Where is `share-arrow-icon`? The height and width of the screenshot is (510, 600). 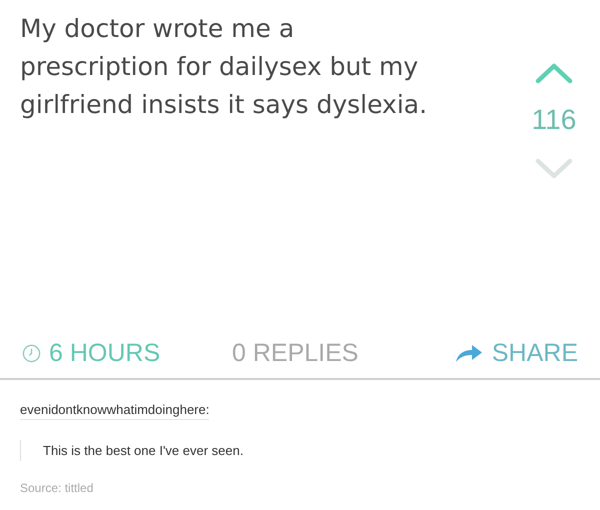 share-arrow-icon is located at coordinates (469, 353).